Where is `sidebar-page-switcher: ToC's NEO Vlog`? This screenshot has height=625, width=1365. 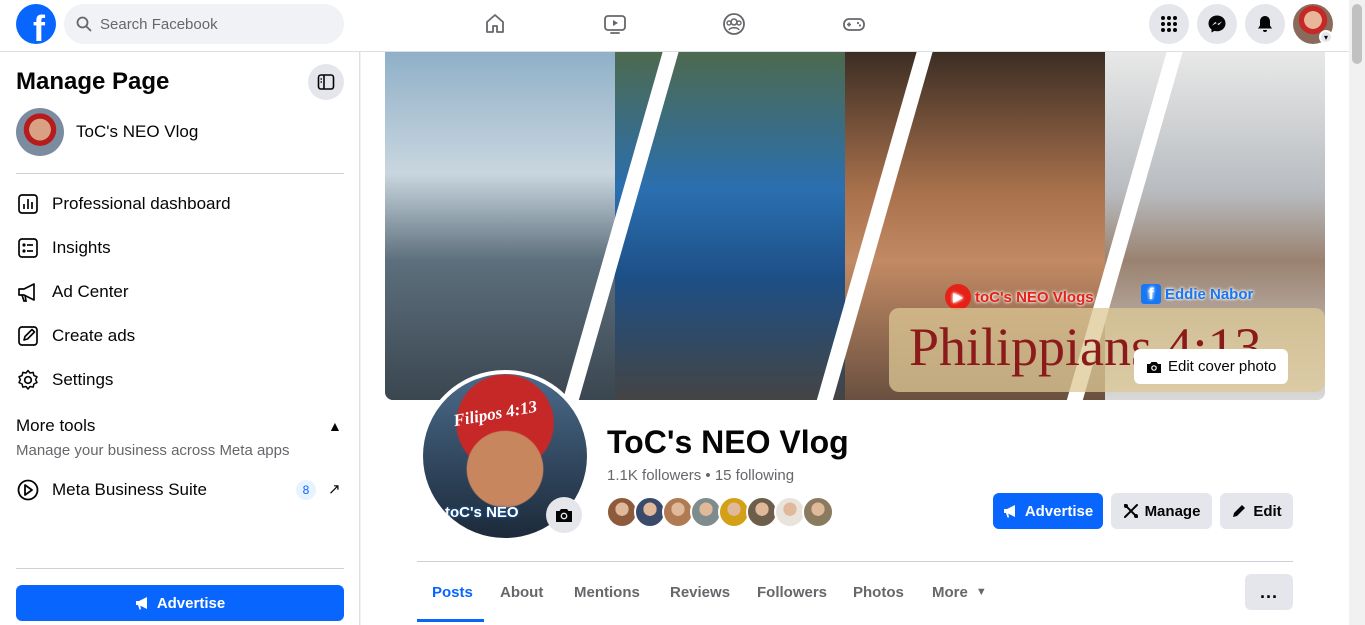
sidebar-page-switcher: ToC's NEO Vlog is located at coordinates (107, 132).